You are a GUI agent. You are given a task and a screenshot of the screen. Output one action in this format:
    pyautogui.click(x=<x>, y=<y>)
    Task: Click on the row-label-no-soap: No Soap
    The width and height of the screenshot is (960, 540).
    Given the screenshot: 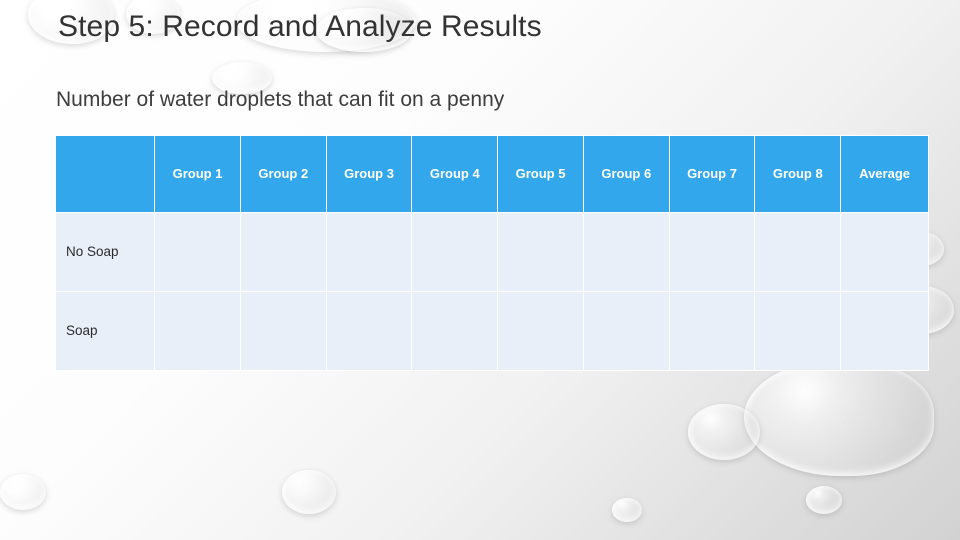 What is the action you would take?
    pyautogui.click(x=105, y=252)
    